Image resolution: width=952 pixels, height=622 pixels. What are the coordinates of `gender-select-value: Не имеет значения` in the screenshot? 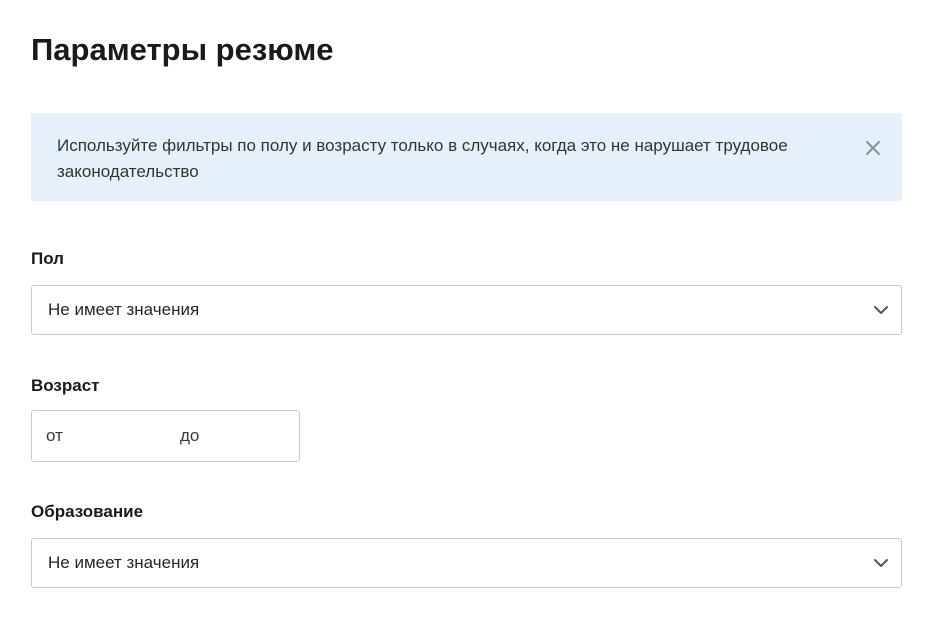 It's located at (124, 309).